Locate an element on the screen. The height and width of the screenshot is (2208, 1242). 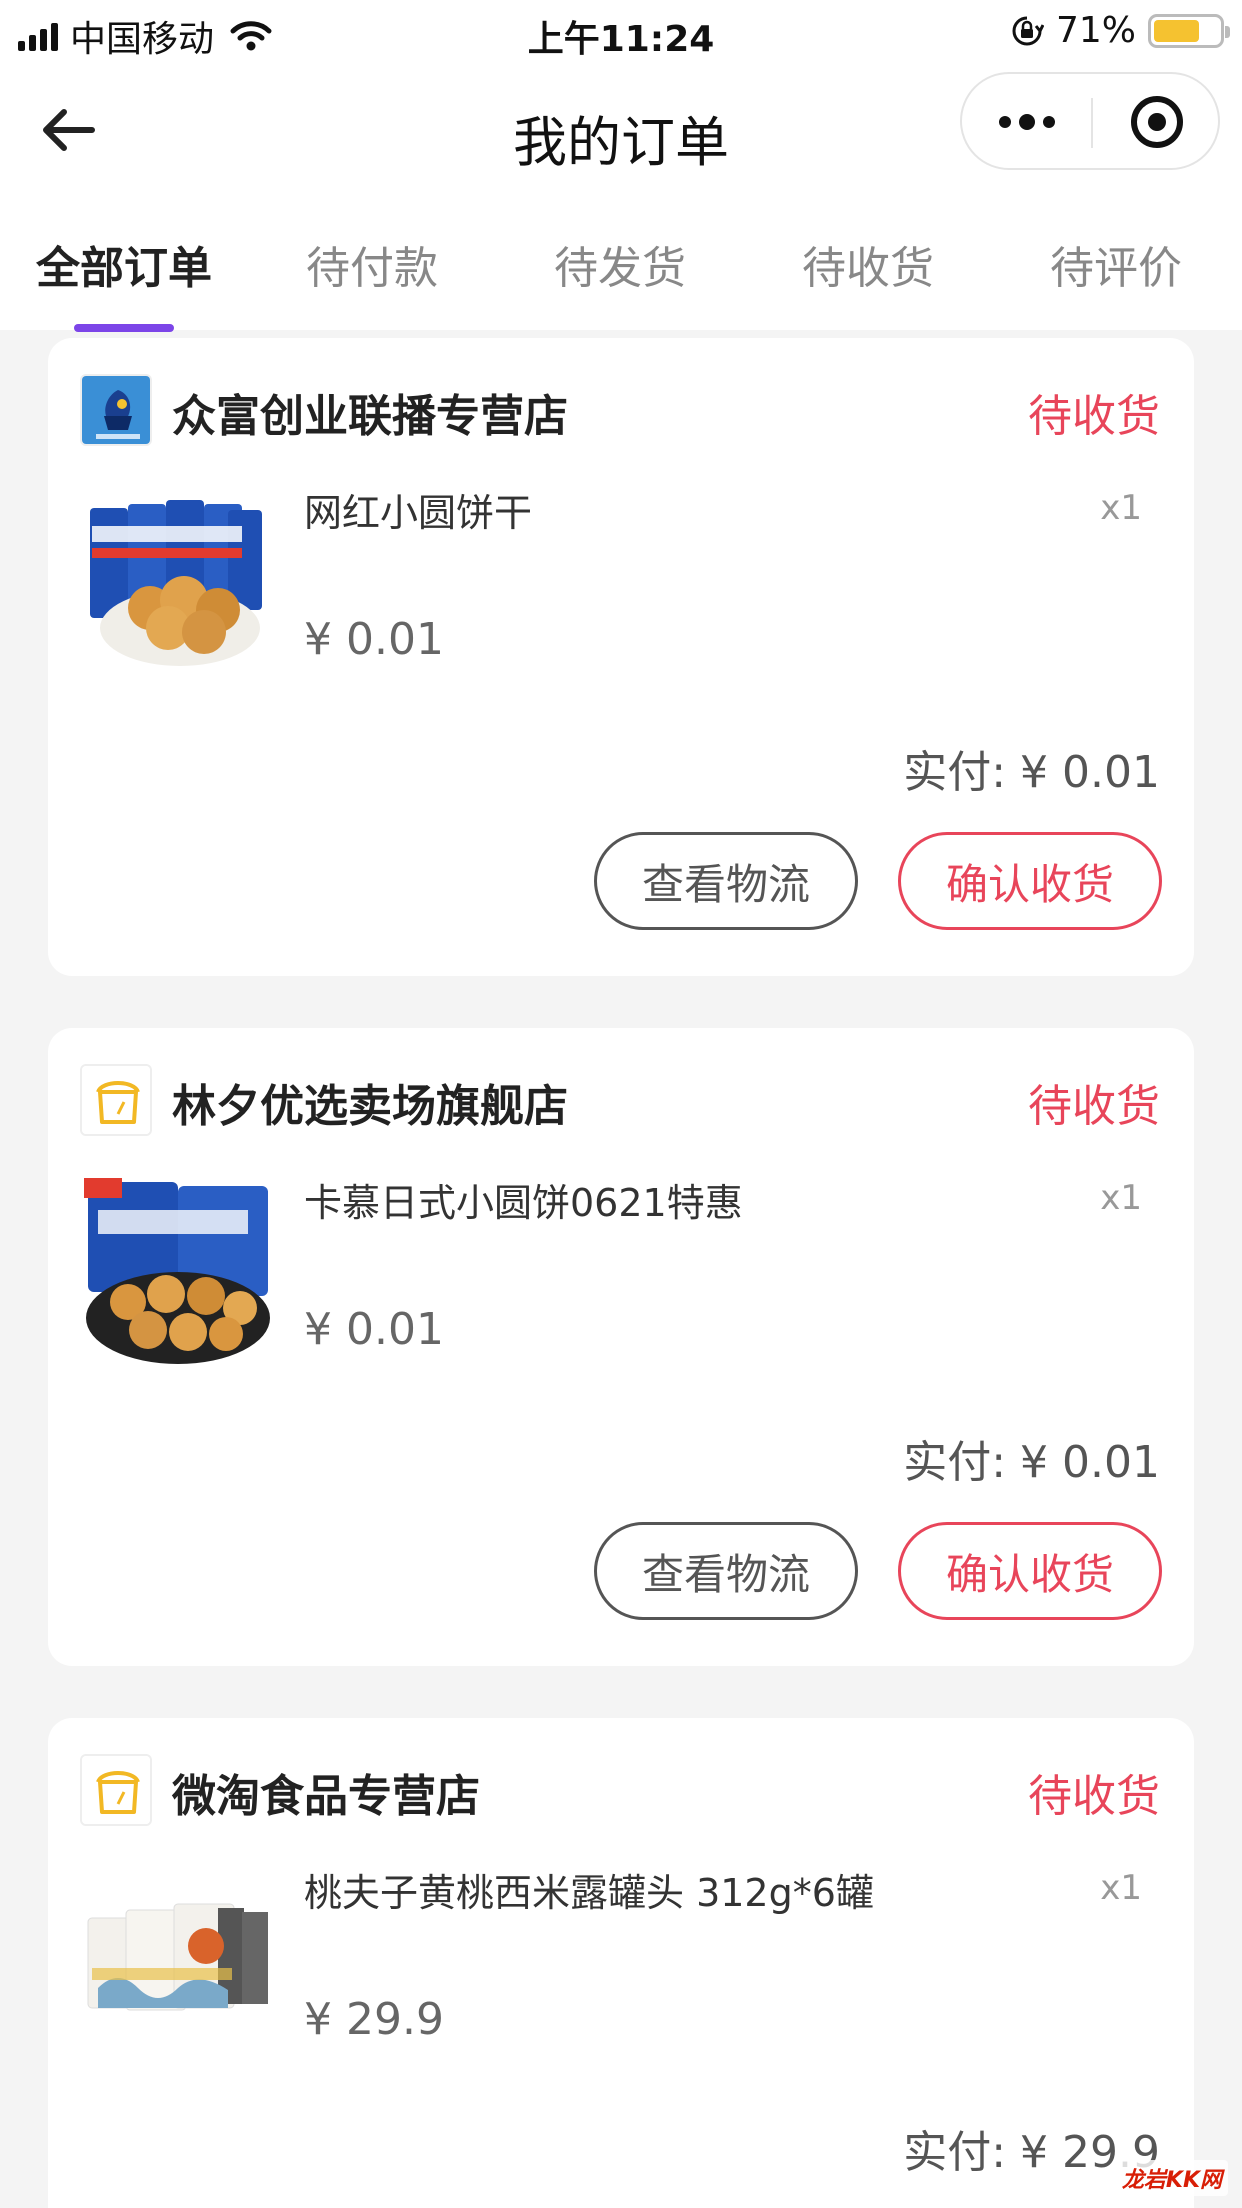
status-right: 71% is located at coordinates (1120, 30).